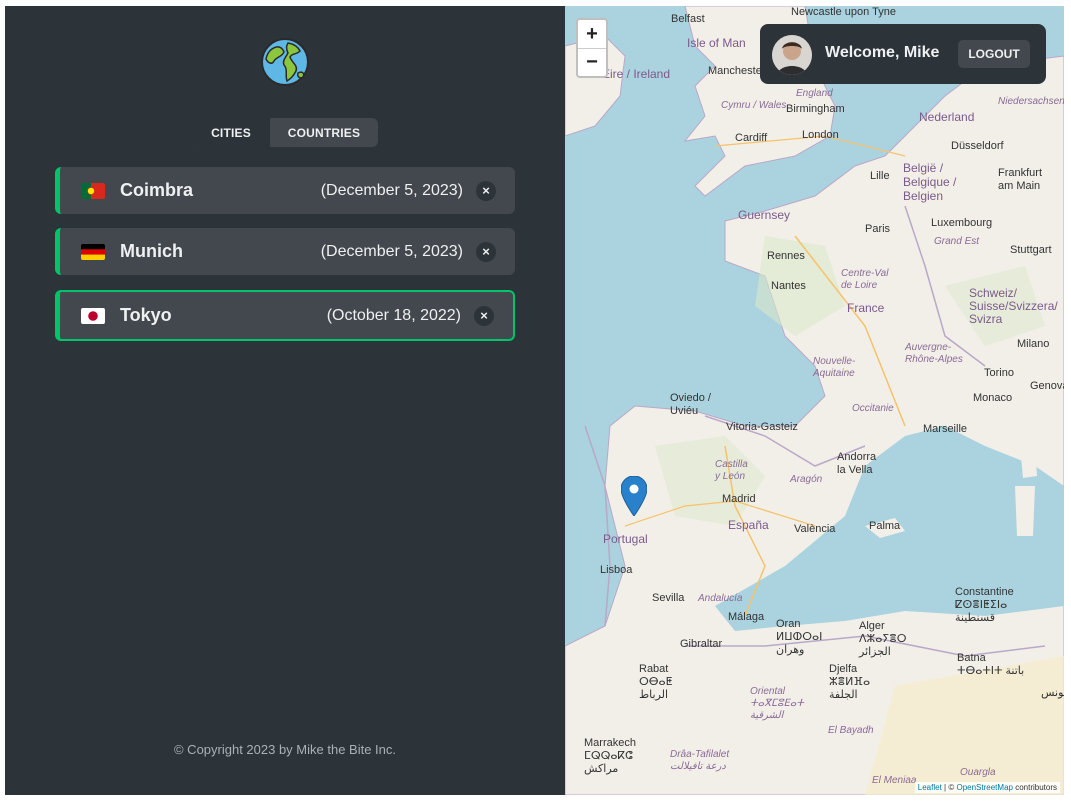 The image size is (1071, 801). I want to click on city-date: (October 18, 2022), so click(393, 315).